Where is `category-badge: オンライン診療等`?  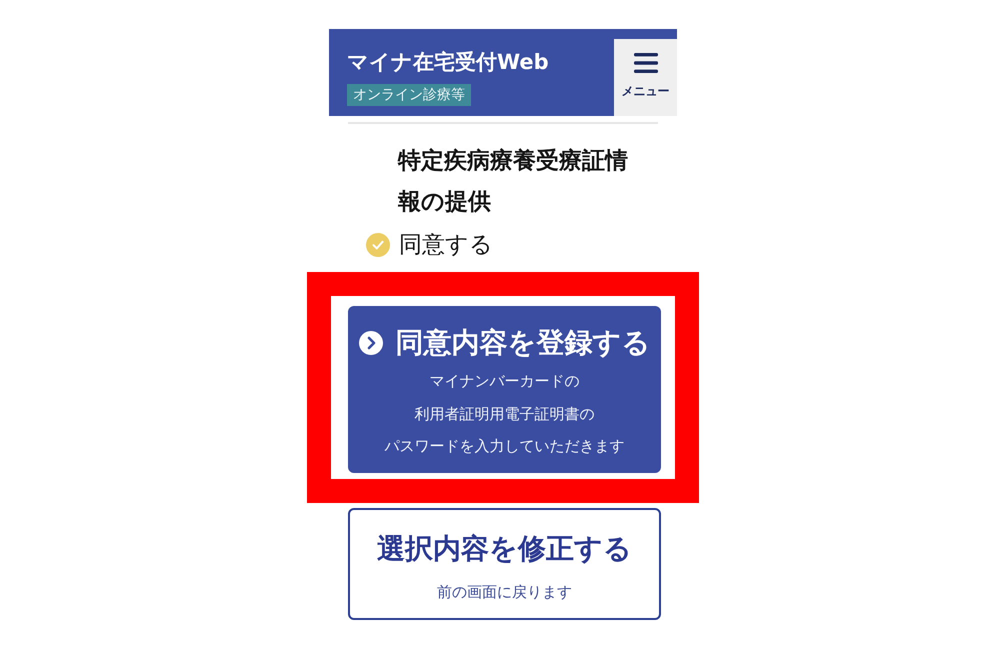 category-badge: オンライン診療等 is located at coordinates (409, 95).